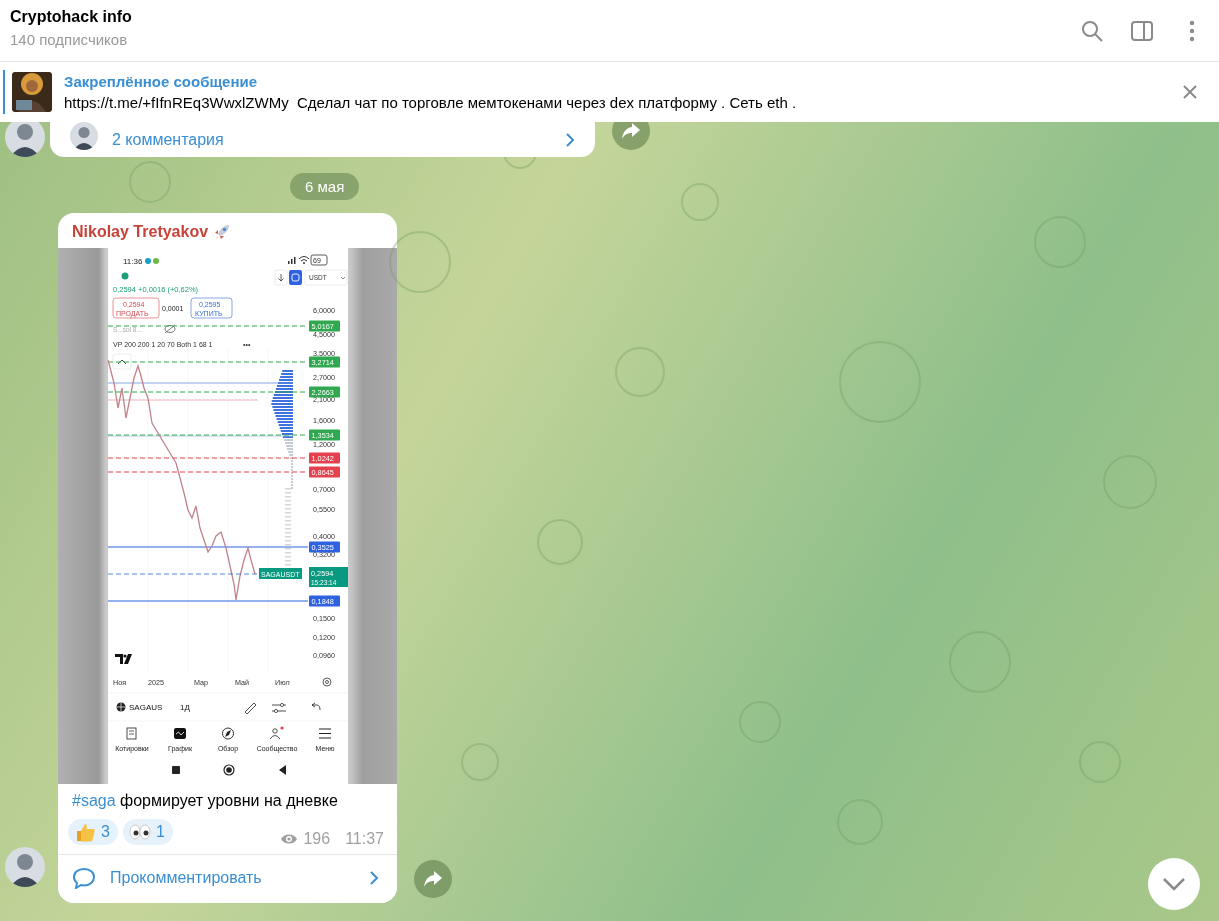 The width and height of the screenshot is (1219, 921). I want to click on message-text: #saga формирует уровни на дневке, so click(205, 801).